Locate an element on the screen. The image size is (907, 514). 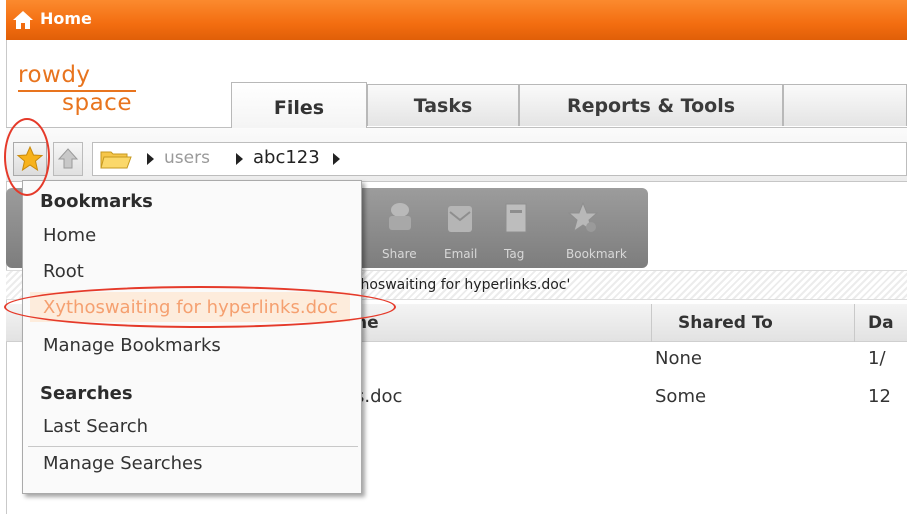
menu-heading-bookmarks: Bookmarks is located at coordinates (96, 201).